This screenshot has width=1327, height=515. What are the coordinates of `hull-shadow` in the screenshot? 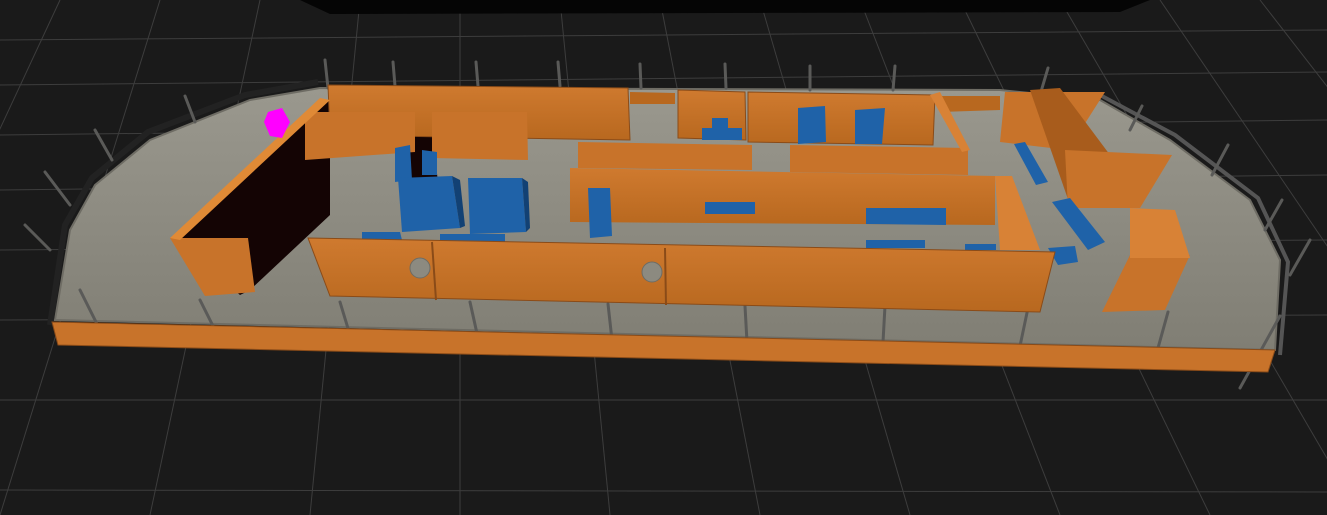 It's located at (725, 7).